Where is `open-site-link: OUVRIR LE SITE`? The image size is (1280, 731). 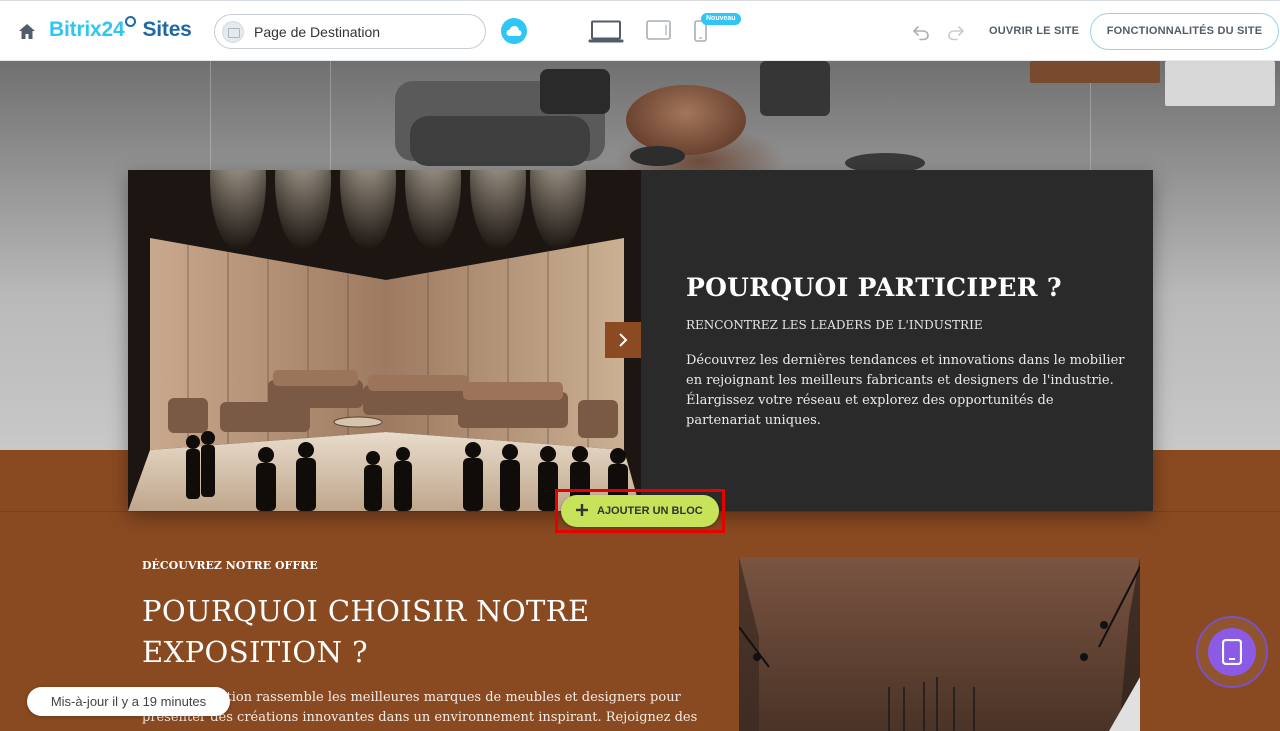
open-site-link: OUVRIR LE SITE is located at coordinates (1034, 31).